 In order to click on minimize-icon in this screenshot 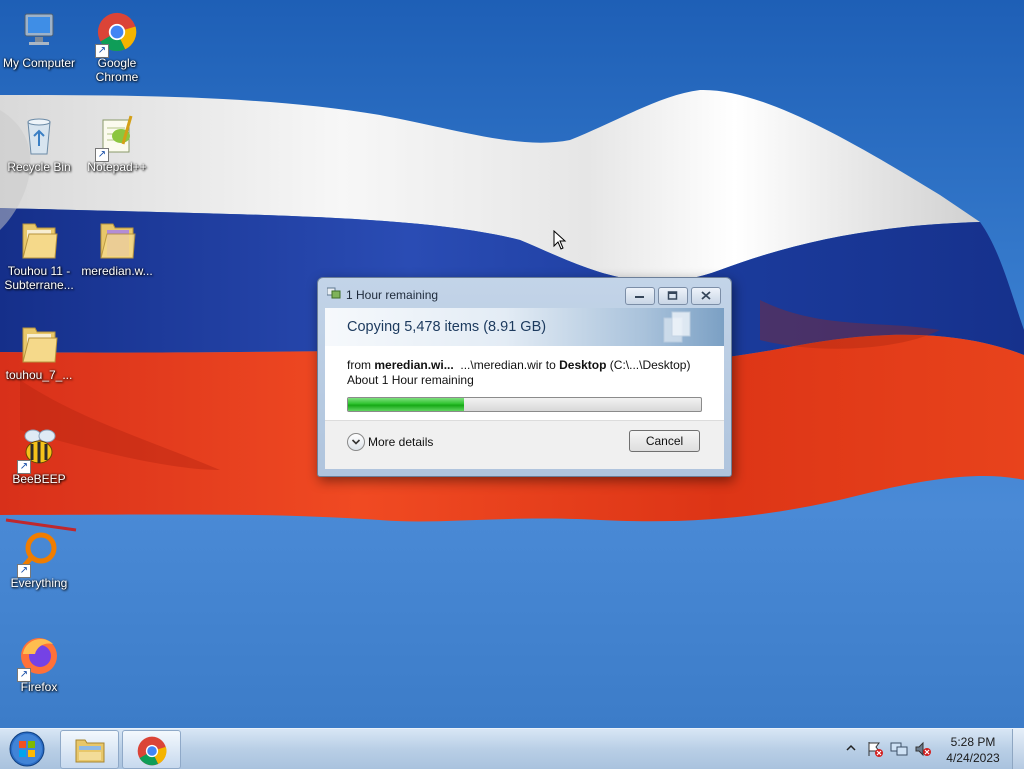, I will do `click(639, 297)`.